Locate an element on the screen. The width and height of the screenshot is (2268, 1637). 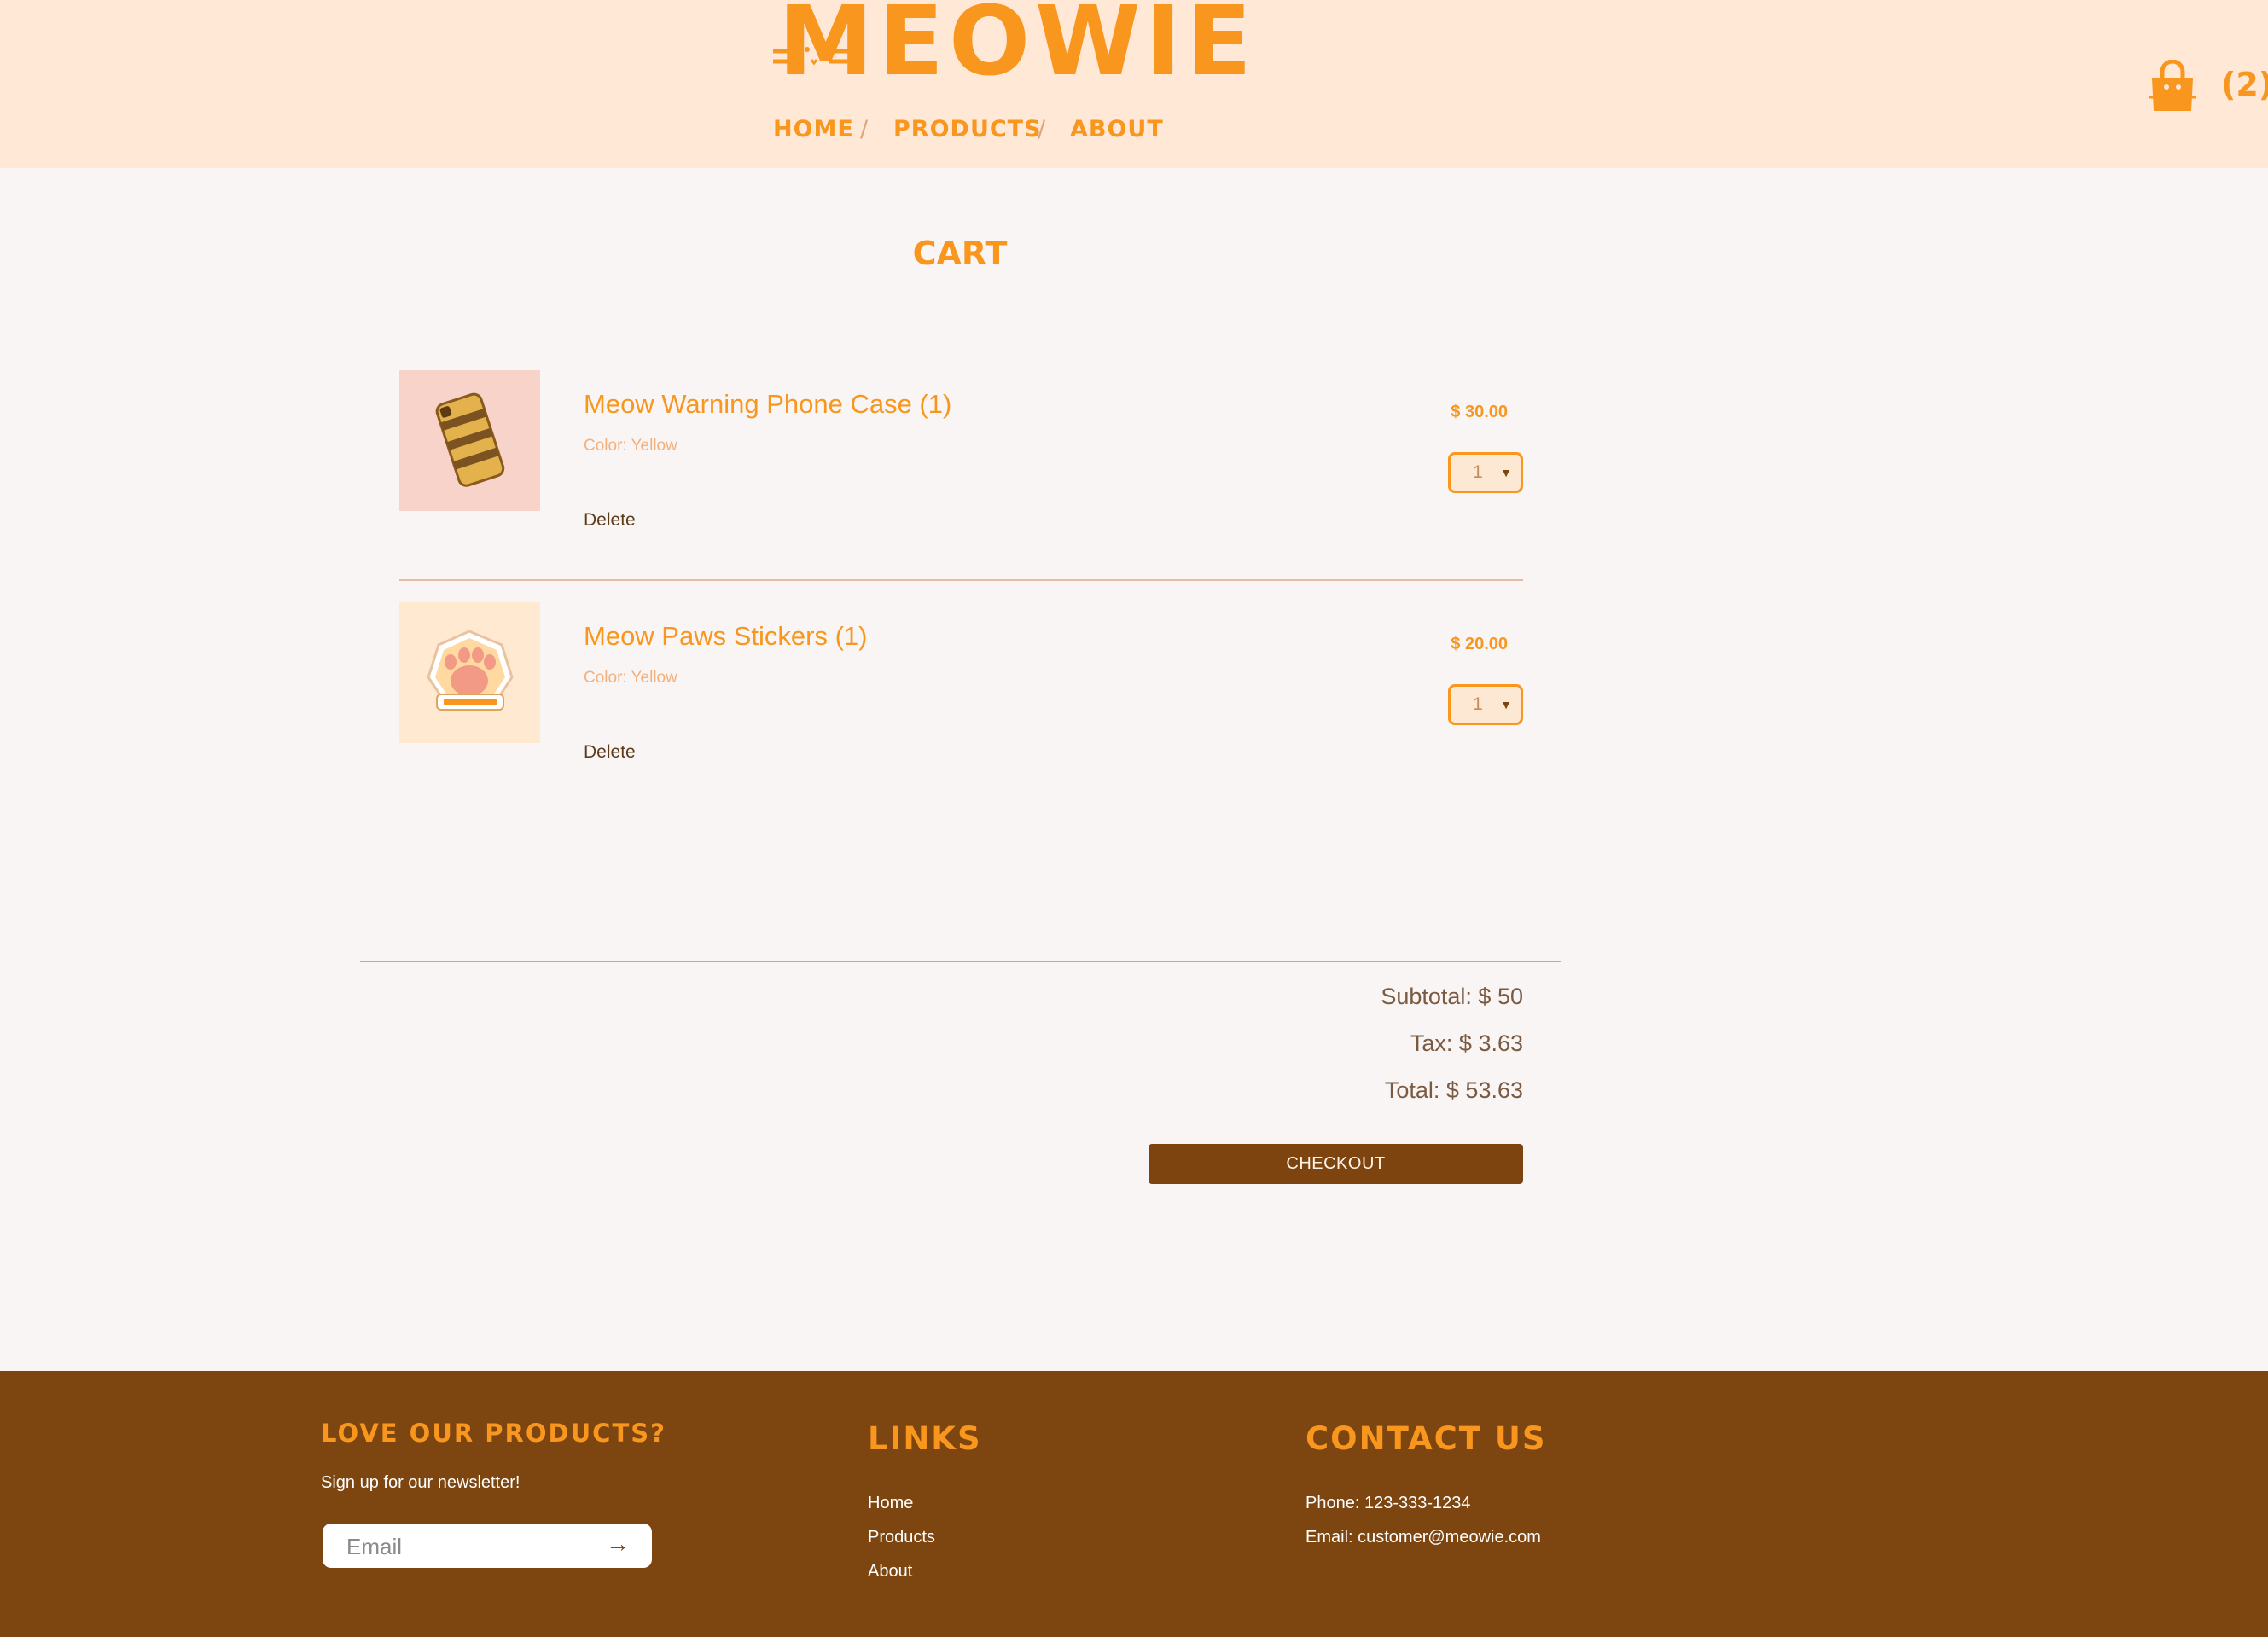
item-divider is located at coordinates (961, 580).